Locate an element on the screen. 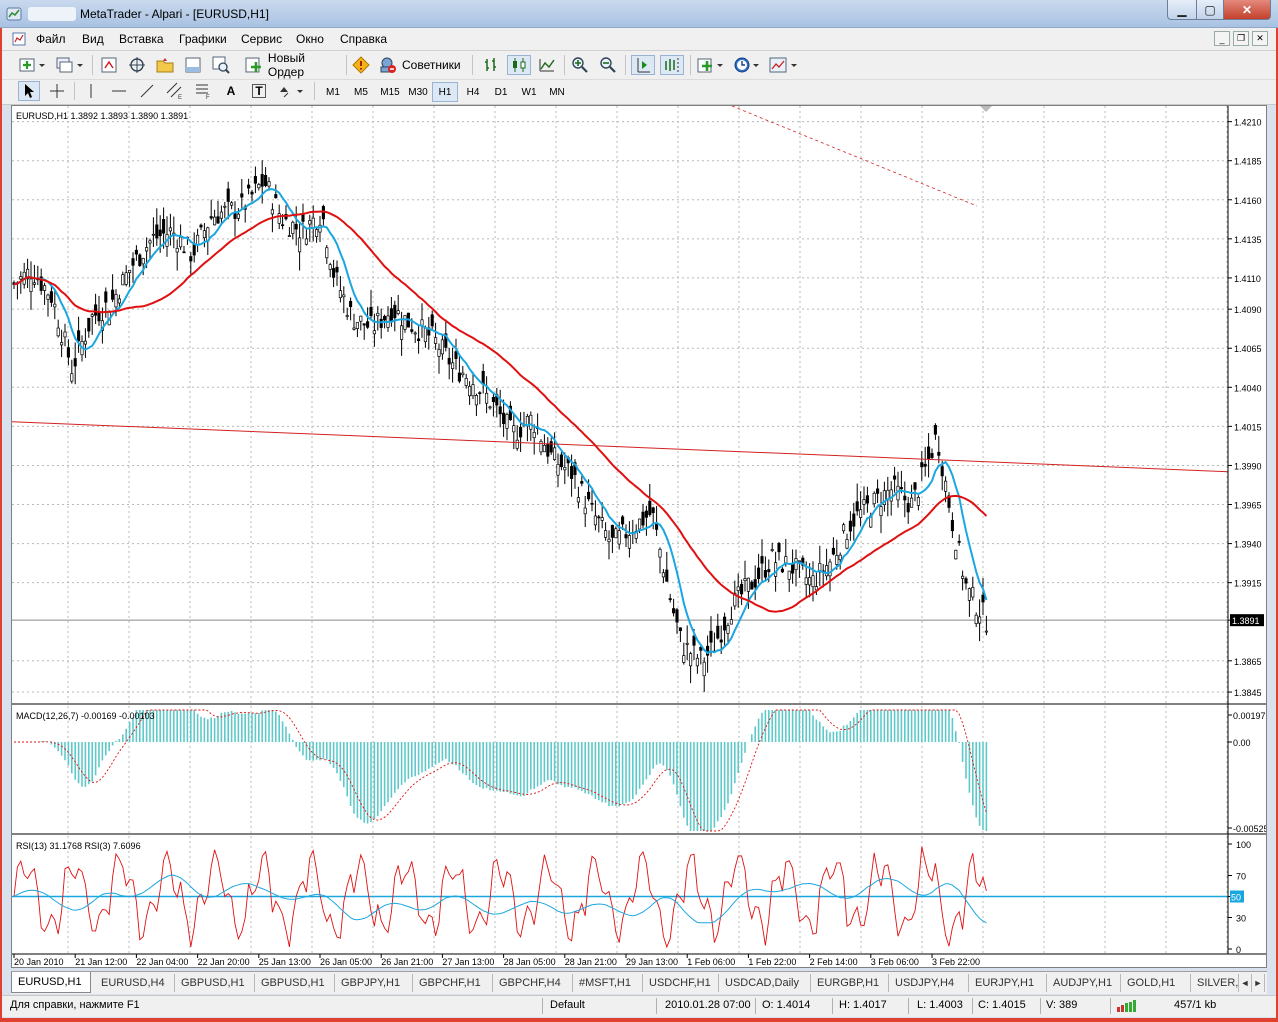 This screenshot has width=1278, height=1022. arrows-tool is located at coordinates (291, 91).